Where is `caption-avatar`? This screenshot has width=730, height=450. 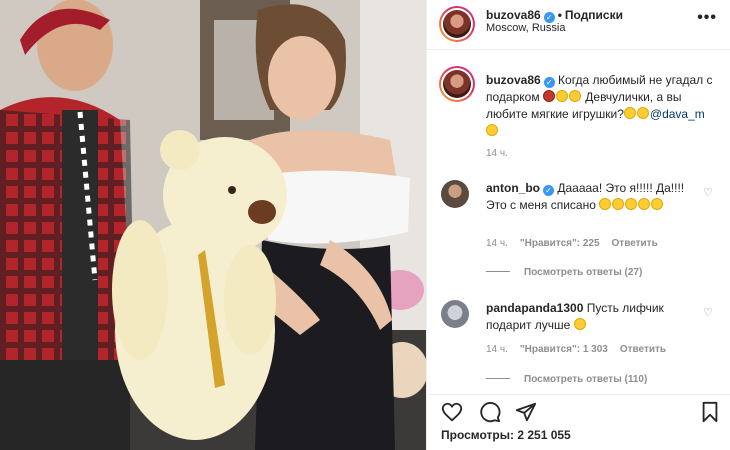 caption-avatar is located at coordinates (457, 84).